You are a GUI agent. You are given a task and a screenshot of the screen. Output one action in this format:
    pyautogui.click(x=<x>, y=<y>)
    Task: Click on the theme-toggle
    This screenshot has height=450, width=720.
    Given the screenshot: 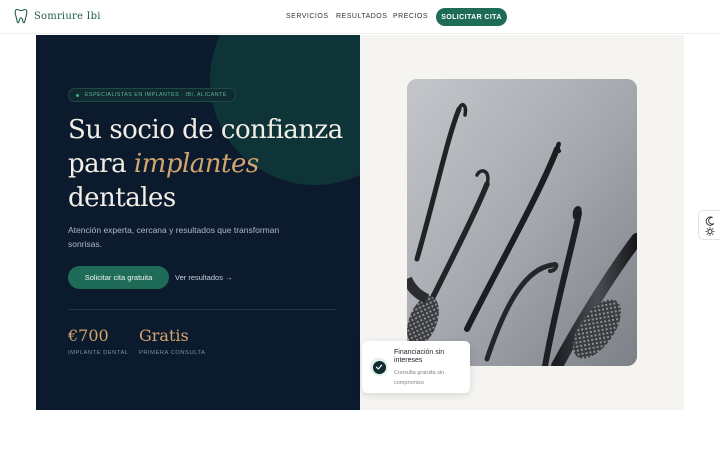 What is the action you would take?
    pyautogui.click(x=709, y=225)
    